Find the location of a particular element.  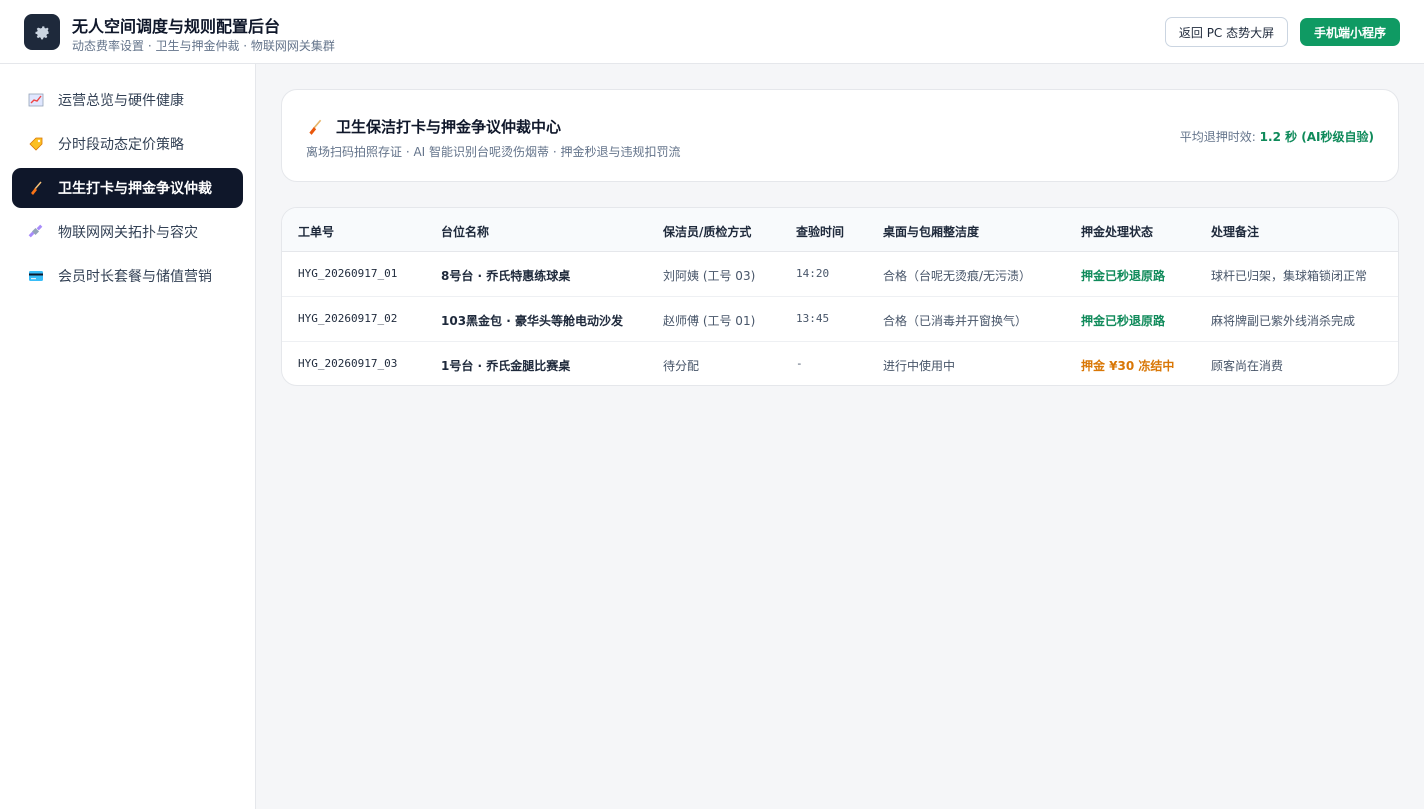

column-header: 押金处理状态 is located at coordinates (1117, 232).